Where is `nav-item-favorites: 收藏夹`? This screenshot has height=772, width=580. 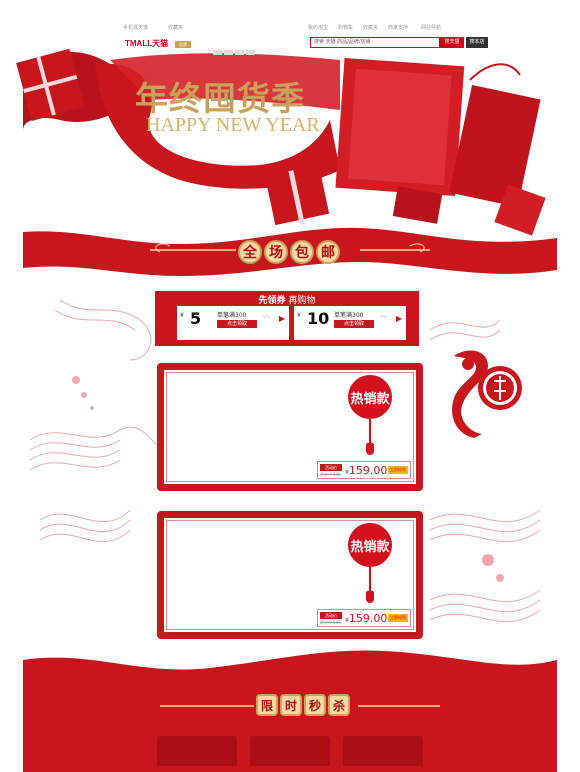 nav-item-favorites: 收藏夹 is located at coordinates (175, 27).